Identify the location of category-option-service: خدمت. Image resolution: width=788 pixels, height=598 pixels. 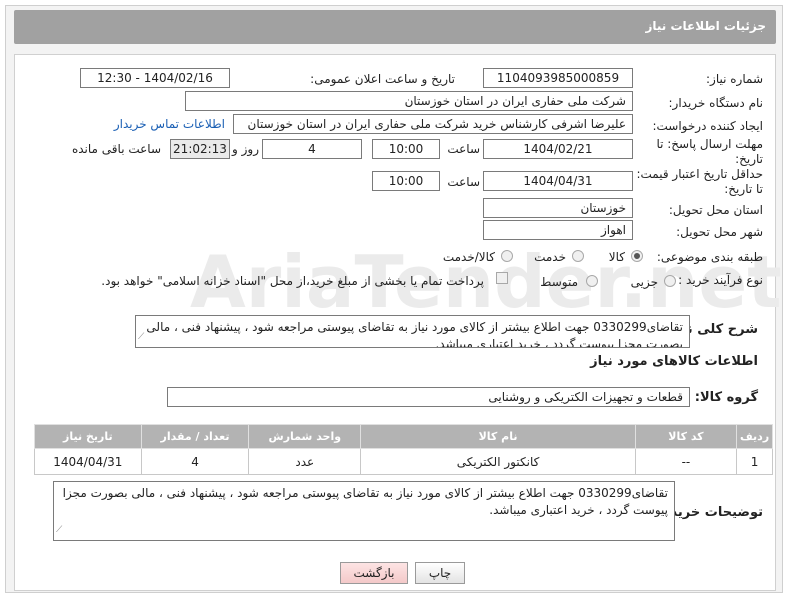
(550, 257).